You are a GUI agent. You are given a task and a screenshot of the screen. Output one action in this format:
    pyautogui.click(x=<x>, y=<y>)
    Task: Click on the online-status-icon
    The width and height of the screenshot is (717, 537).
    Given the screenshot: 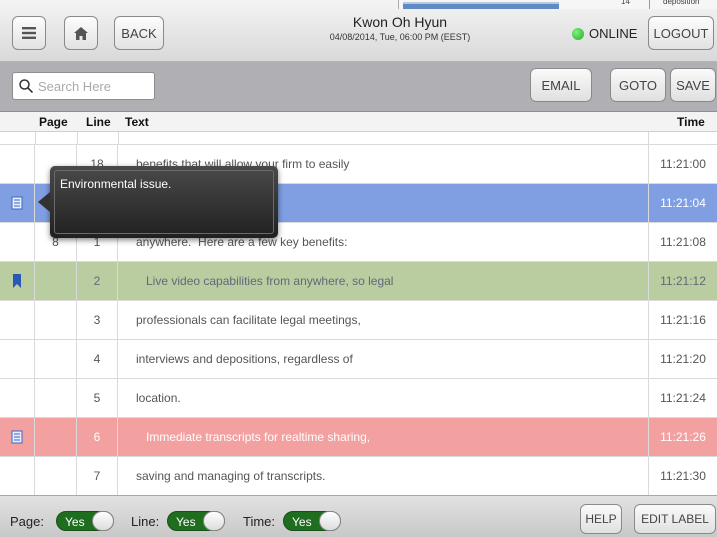 What is the action you would take?
    pyautogui.click(x=578, y=33)
    